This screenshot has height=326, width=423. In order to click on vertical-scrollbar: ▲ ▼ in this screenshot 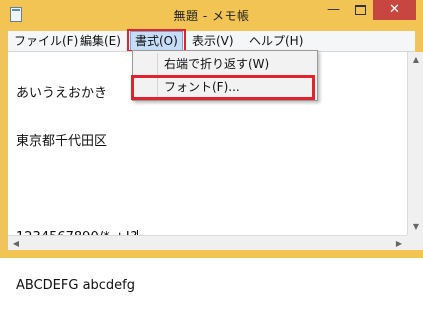, I will do `click(415, 143)`.